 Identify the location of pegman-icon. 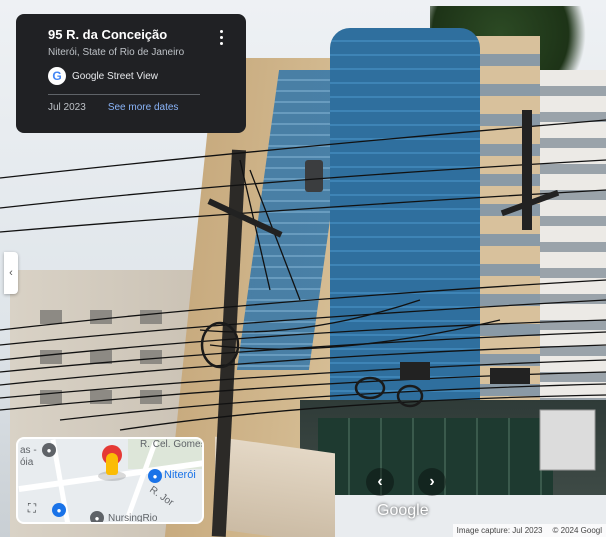
(112, 464).